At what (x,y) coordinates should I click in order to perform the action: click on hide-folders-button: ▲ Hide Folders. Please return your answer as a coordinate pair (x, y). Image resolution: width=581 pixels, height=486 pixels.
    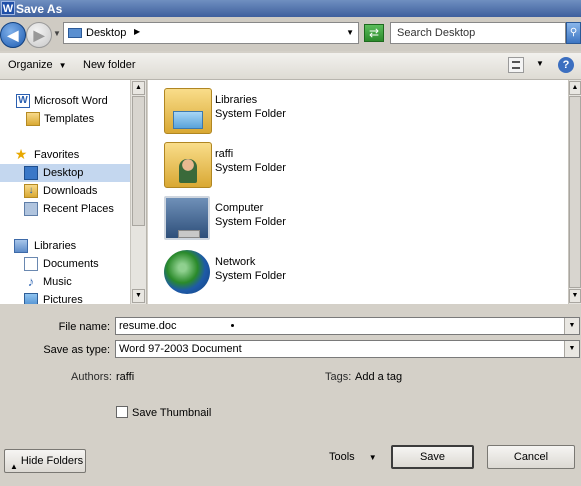
    Looking at the image, I should click on (45, 461).